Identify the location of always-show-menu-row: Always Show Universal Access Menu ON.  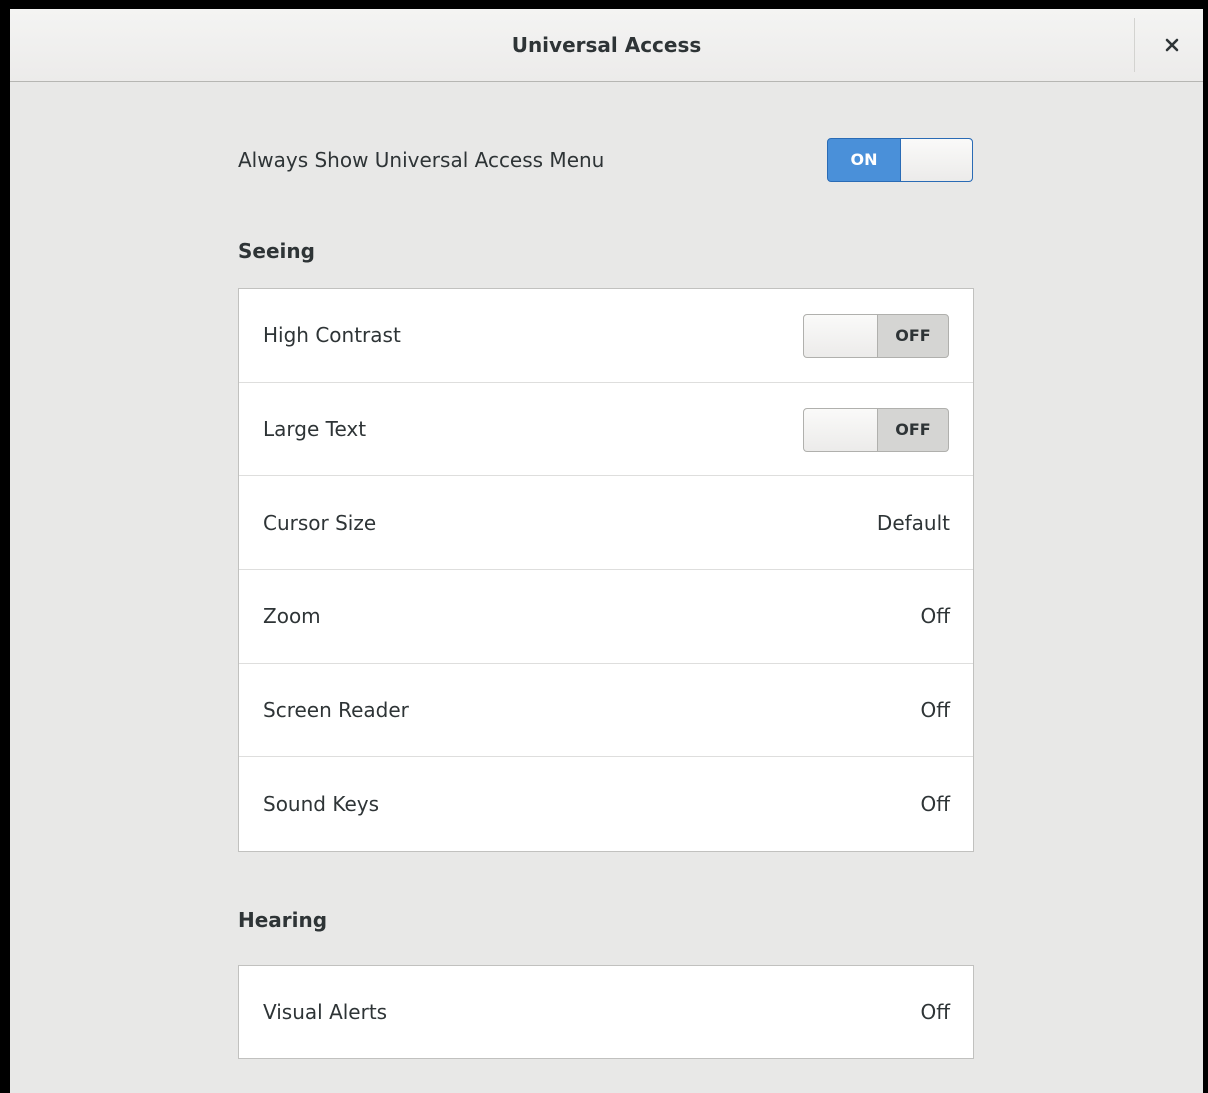
(606, 160).